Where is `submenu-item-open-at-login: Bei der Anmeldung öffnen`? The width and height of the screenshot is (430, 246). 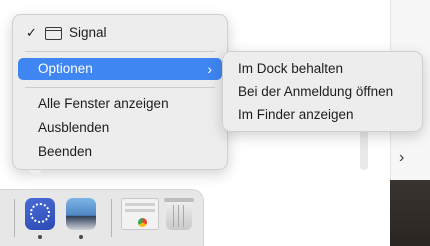 submenu-item-open-at-login: Bei der Anmeldung öffnen is located at coordinates (322, 92).